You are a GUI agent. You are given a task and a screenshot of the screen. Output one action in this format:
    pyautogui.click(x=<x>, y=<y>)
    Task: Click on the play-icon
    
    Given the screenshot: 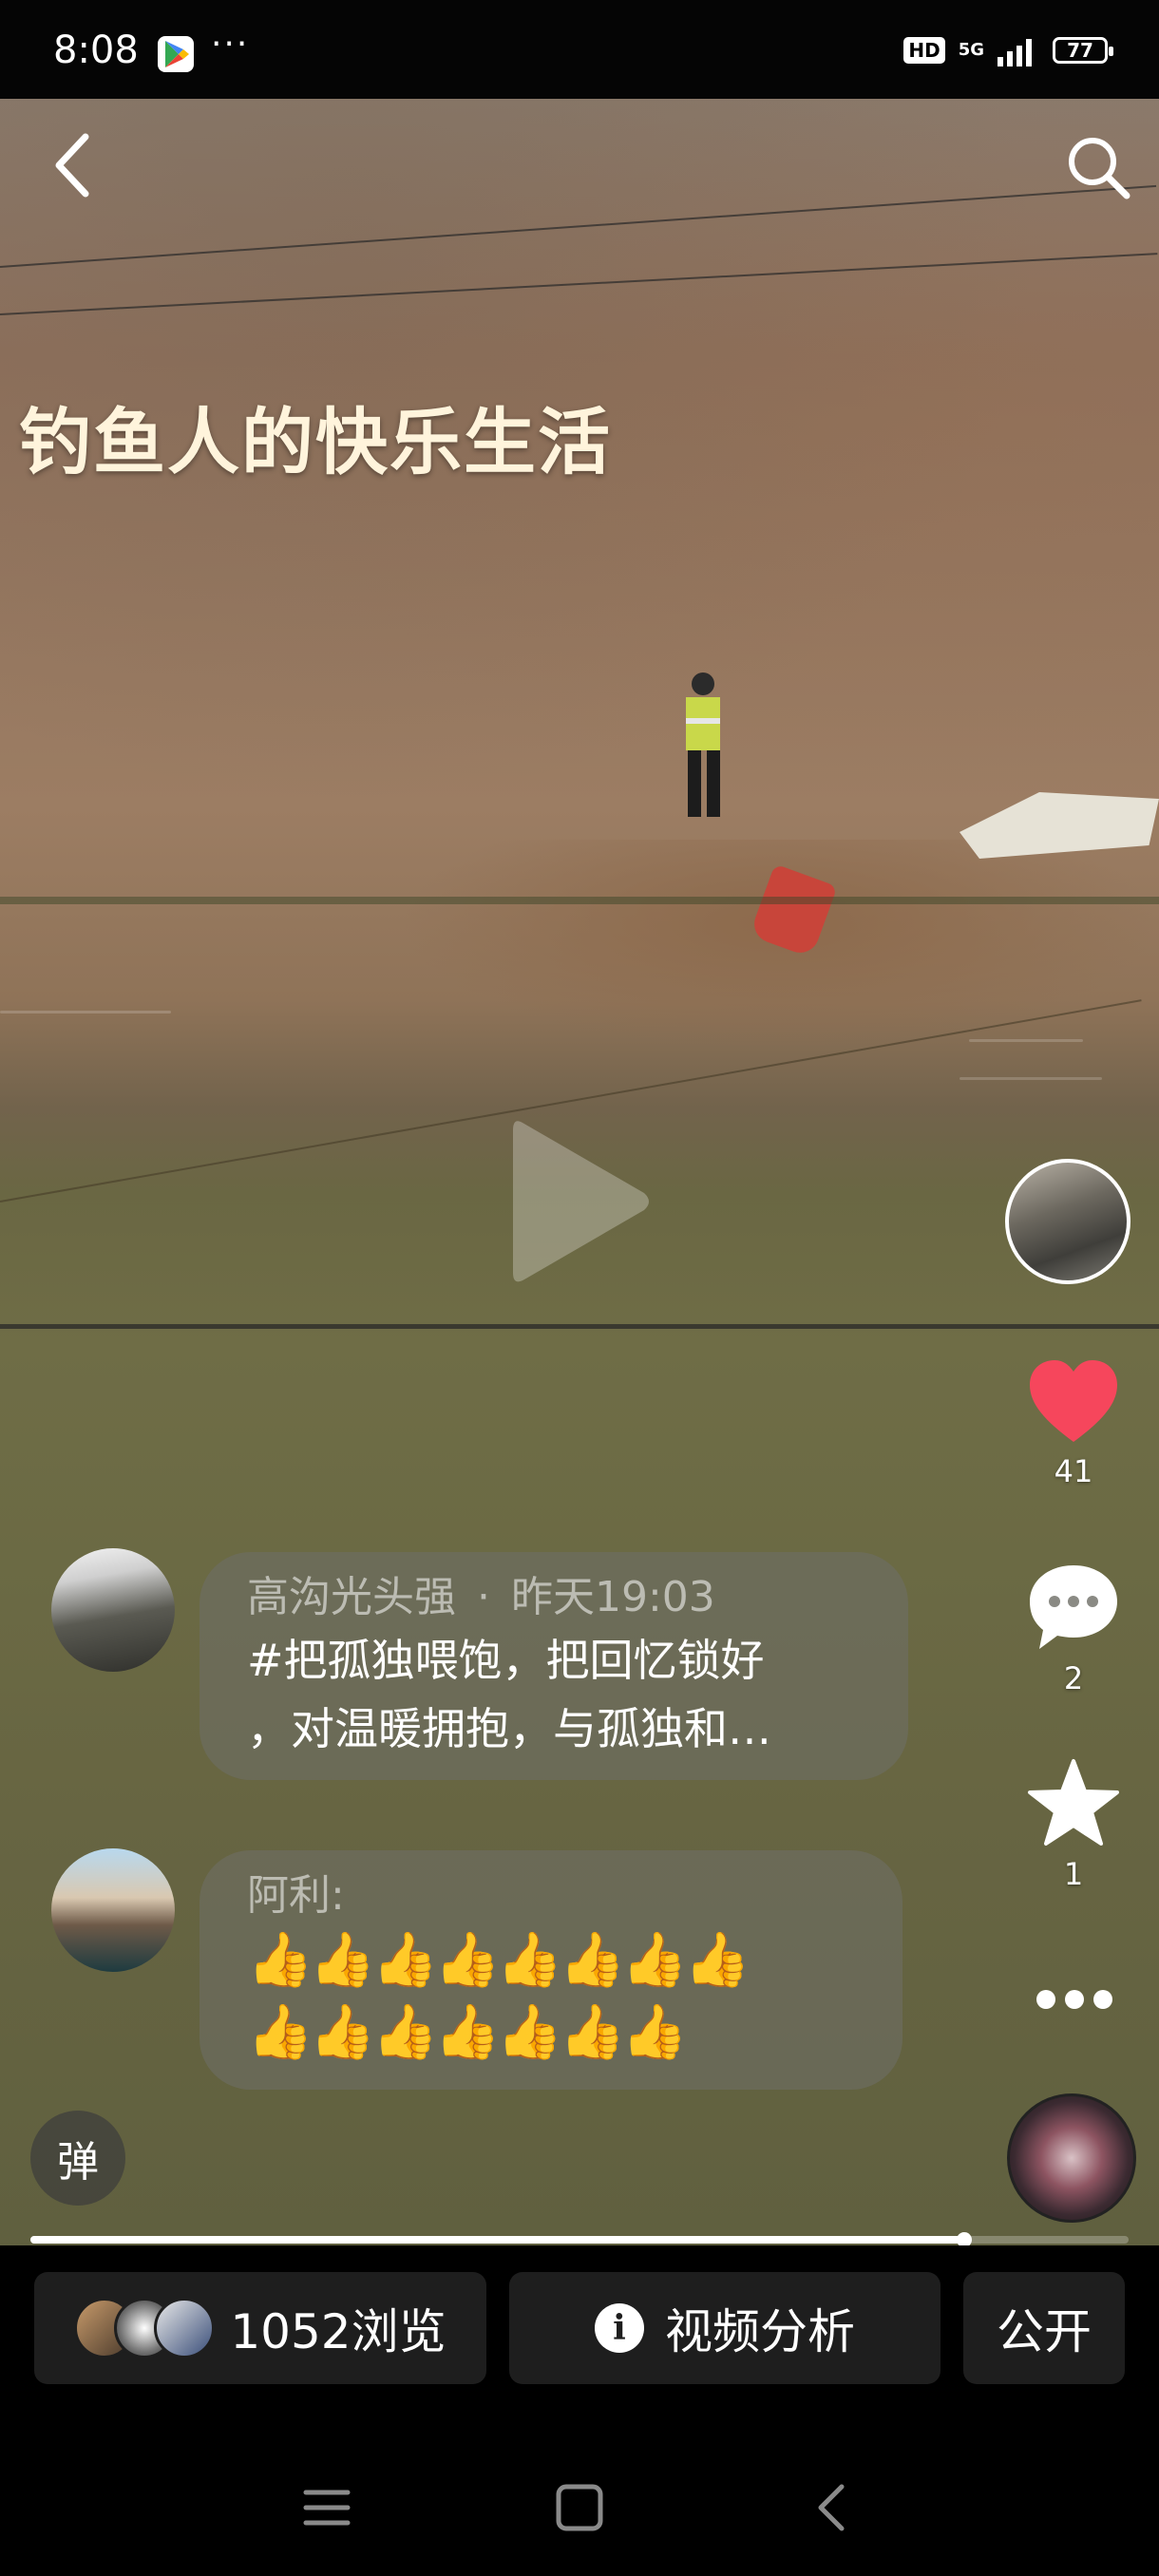 What is the action you would take?
    pyautogui.click(x=580, y=1201)
    